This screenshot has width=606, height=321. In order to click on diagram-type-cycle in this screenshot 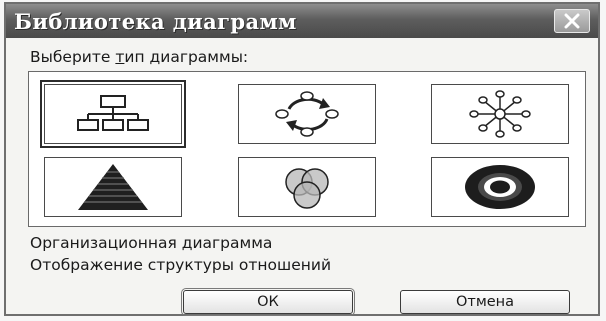, I will do `click(307, 114)`.